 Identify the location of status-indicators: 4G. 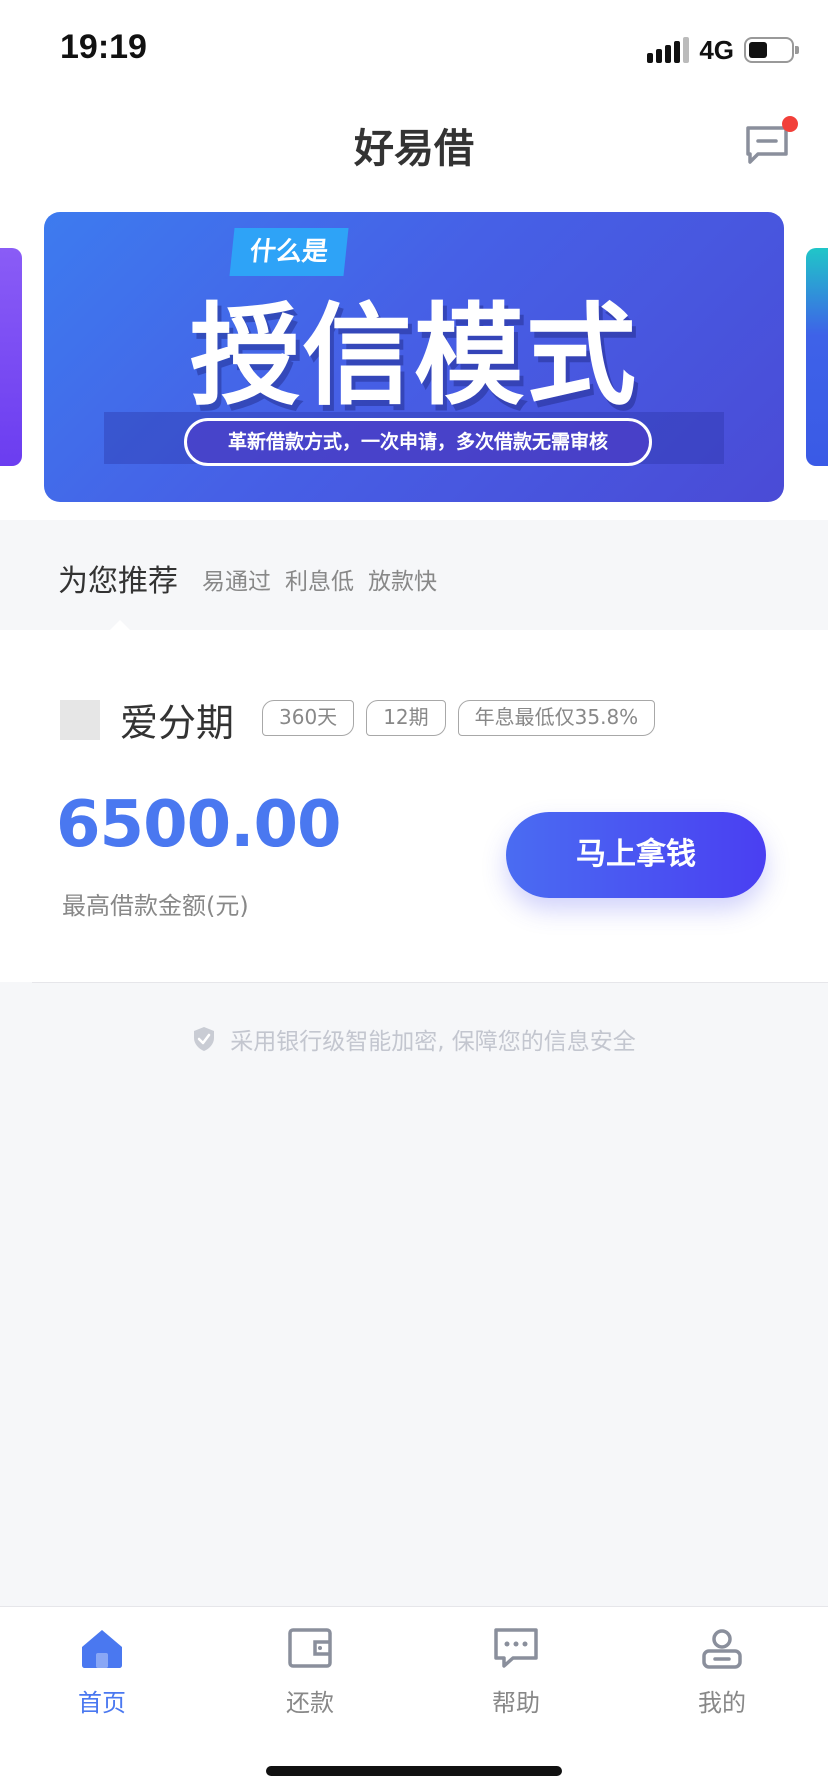
(723, 50).